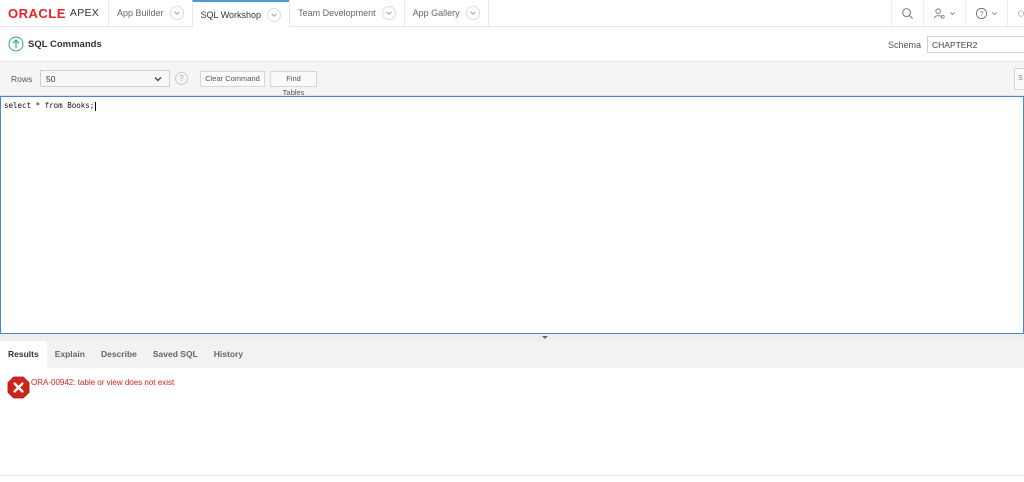 The height and width of the screenshot is (482, 1024). I want to click on search-icon, so click(908, 13).